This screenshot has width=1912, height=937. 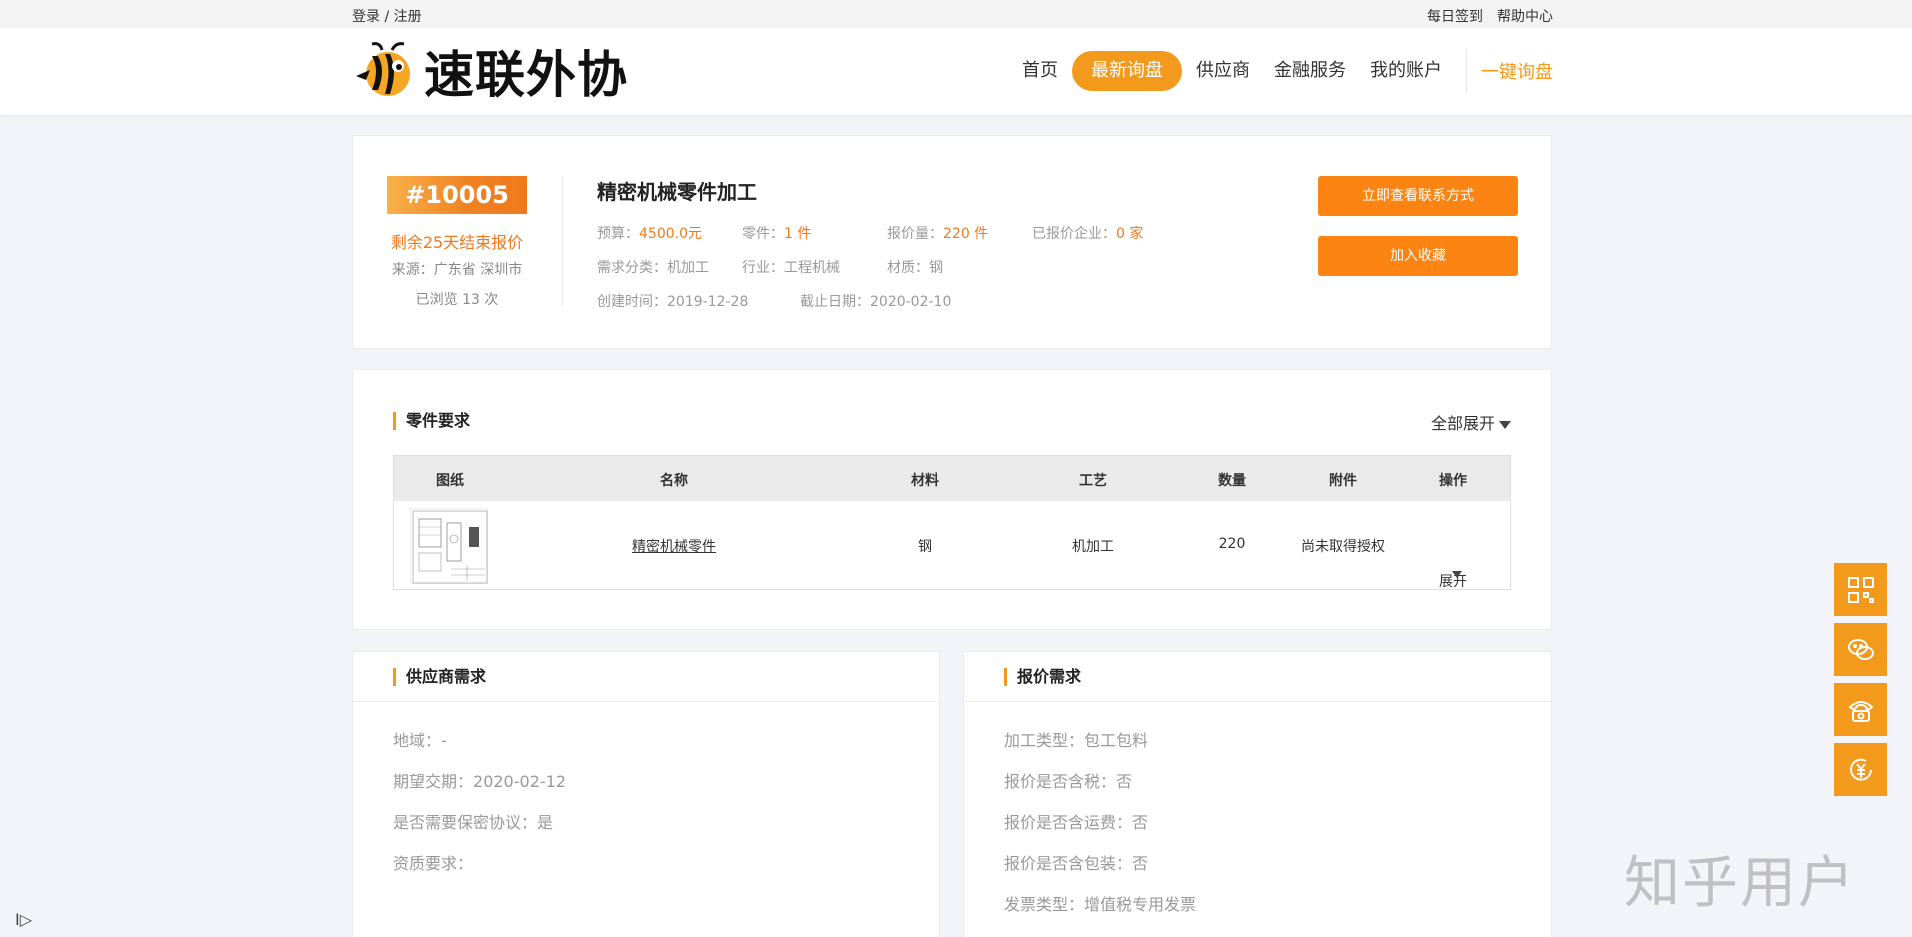 I want to click on header: 速联外协 首页 最新询盘 供应商 金融服务 我的账户 一键询盘, so click(x=956, y=71).